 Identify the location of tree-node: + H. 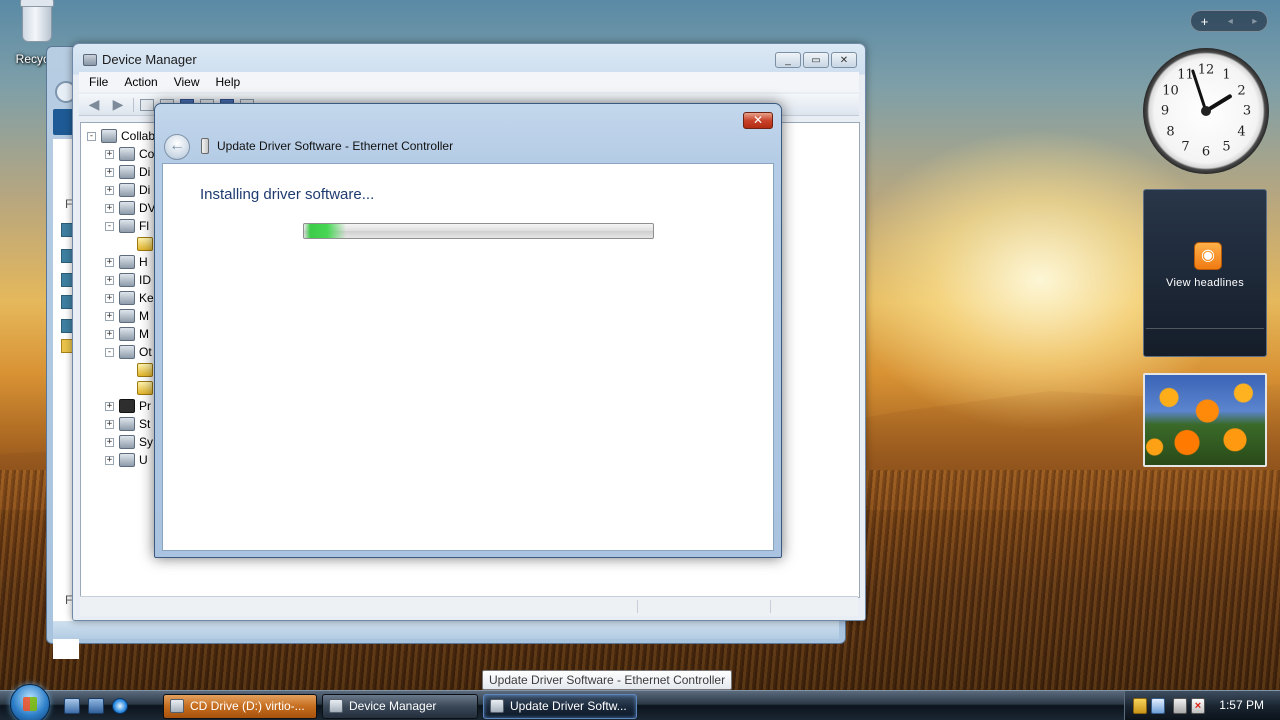
(122, 262).